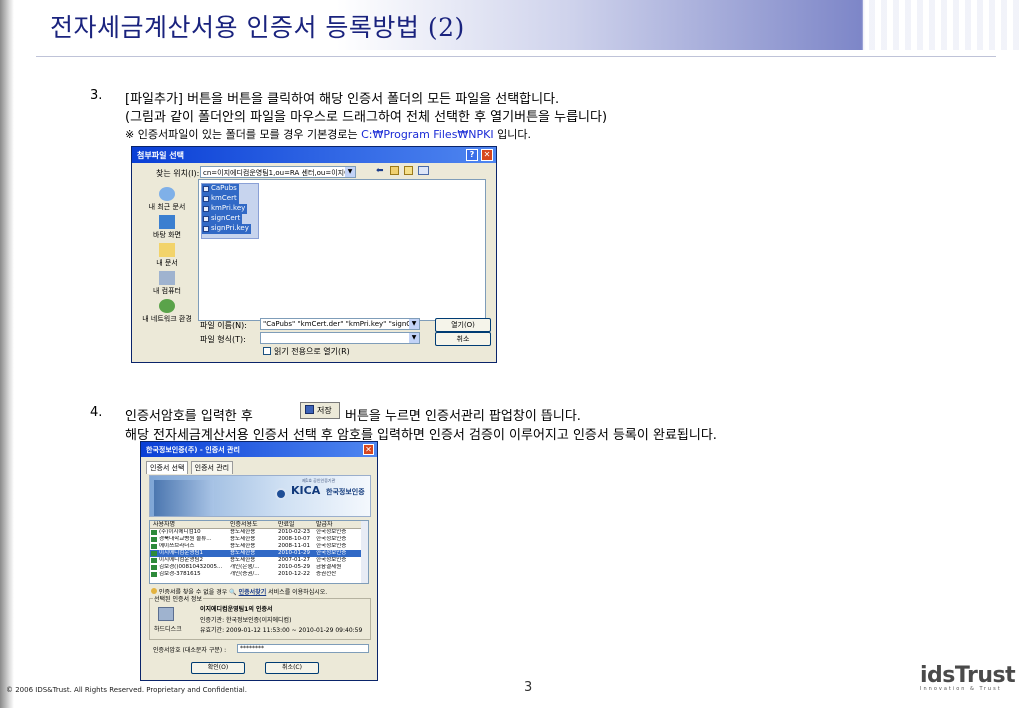 This screenshot has width=1023, height=708. Describe the element at coordinates (167, 291) in the screenshot. I see `place-mycomputer-label: 내 컴퓨터` at that location.